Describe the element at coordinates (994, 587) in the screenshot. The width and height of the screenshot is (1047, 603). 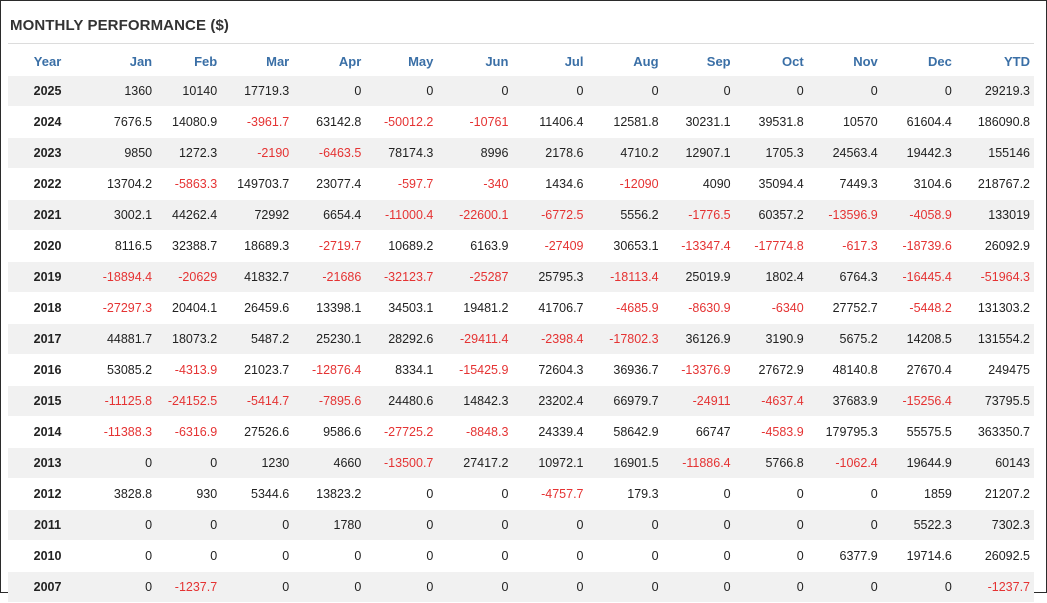
I see `ytd-cell: -1237.7` at that location.